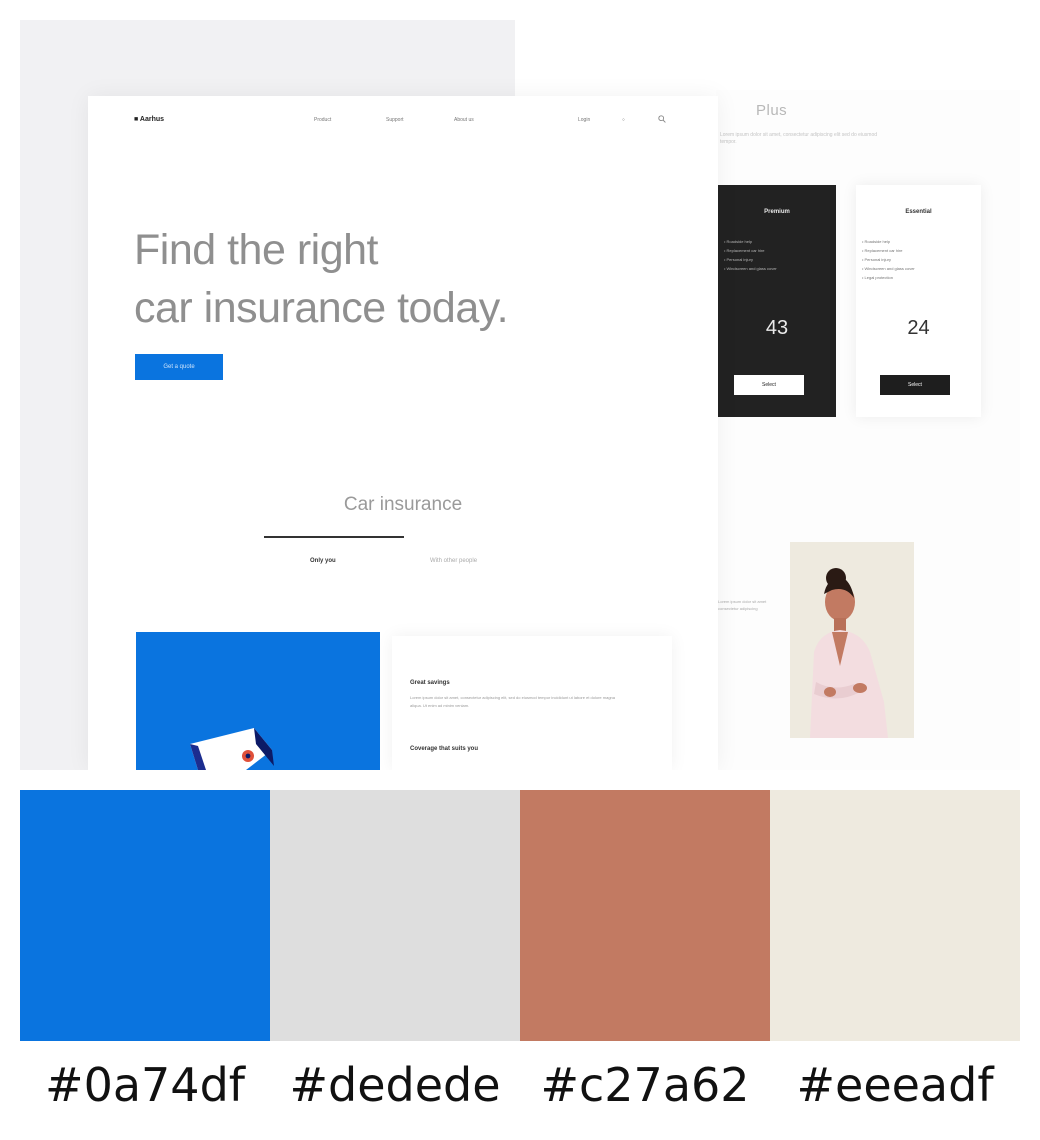  What do you see at coordinates (256, 250) in the screenshot?
I see `hero-title-line: Find the right` at bounding box center [256, 250].